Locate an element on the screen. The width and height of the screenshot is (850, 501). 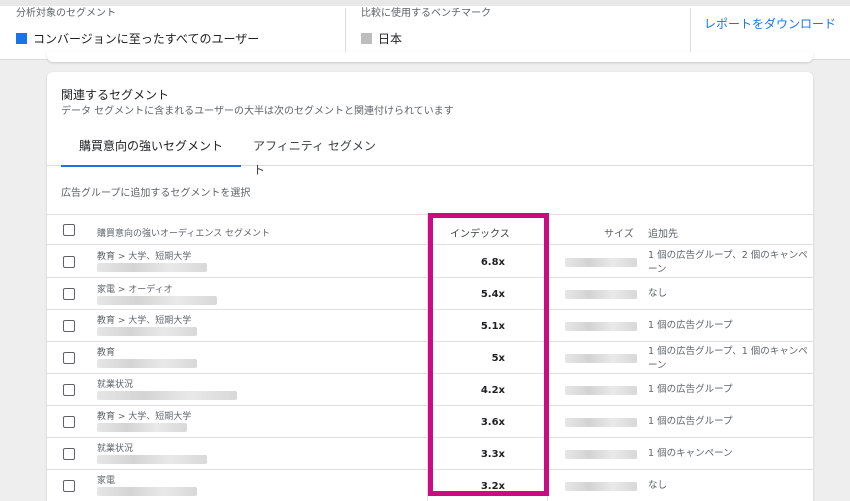
row-index-value: 6.8x is located at coordinates (492, 262).